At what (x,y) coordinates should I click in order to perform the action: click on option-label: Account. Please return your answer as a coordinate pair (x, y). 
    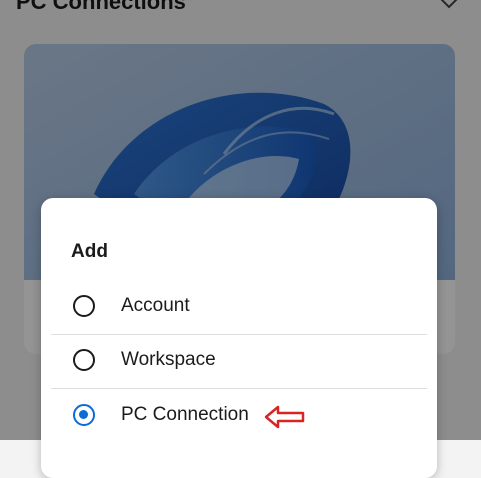
    Looking at the image, I should click on (155, 305).